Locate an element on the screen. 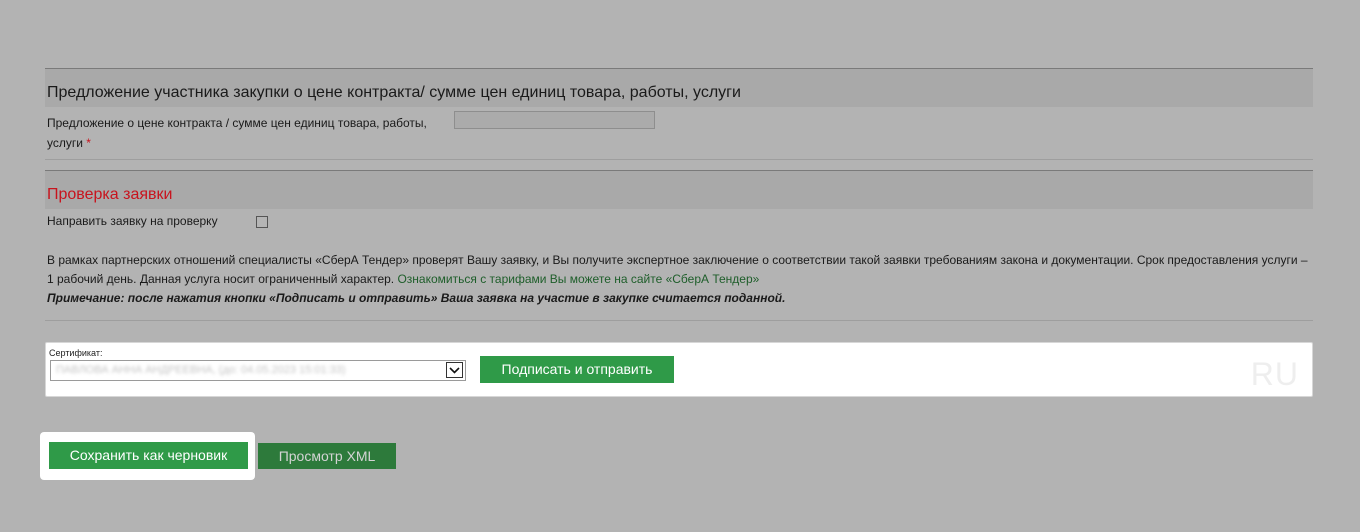 The image size is (1360, 532). price-input is located at coordinates (554, 120).